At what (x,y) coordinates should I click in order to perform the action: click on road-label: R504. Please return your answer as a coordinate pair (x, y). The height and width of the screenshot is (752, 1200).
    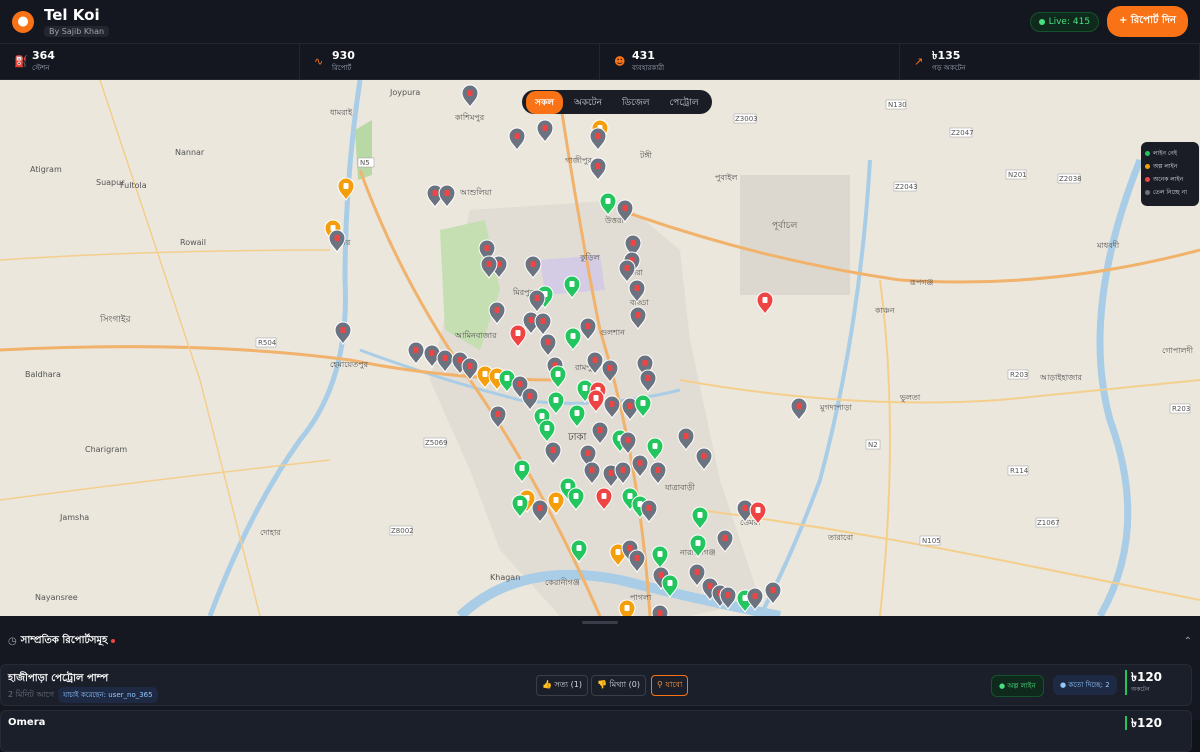
    Looking at the image, I should click on (267, 343).